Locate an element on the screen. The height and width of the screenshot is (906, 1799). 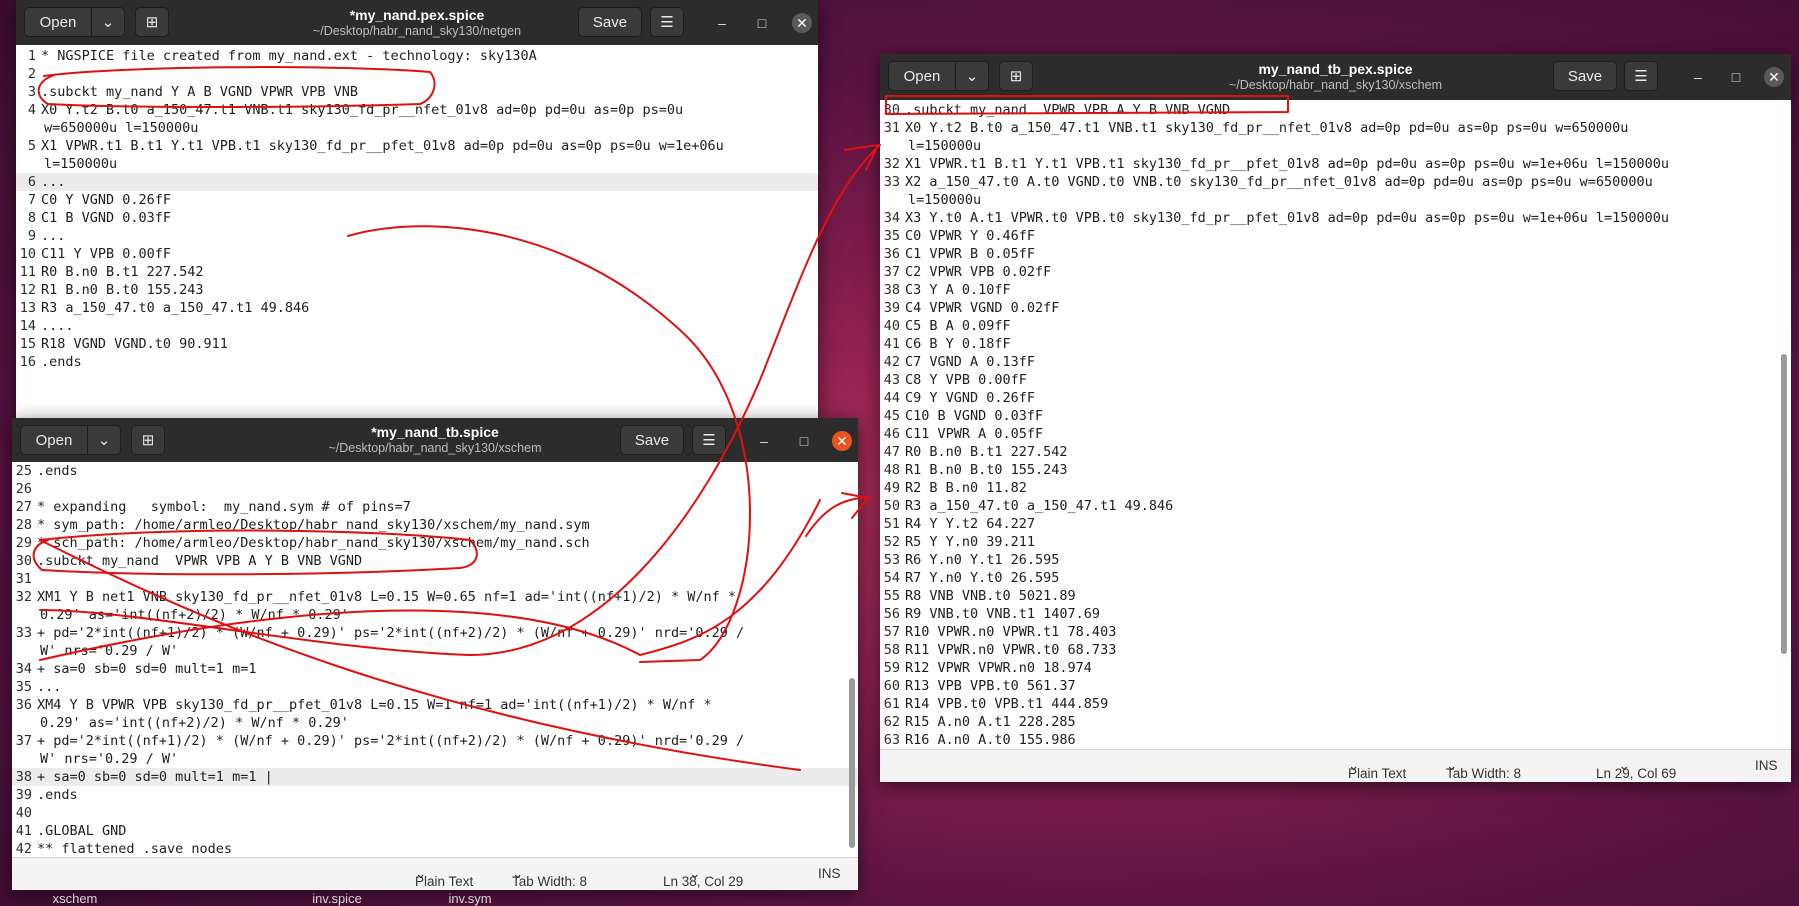
code-line: 10 C11 Y VPB 0.00fF is located at coordinates (417, 254).